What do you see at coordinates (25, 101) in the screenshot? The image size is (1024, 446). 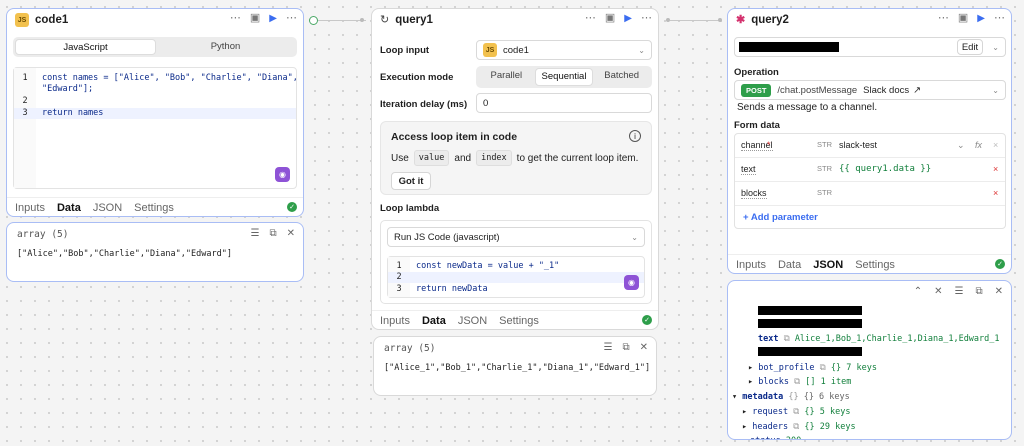 I see `line-number: 2` at bounding box center [25, 101].